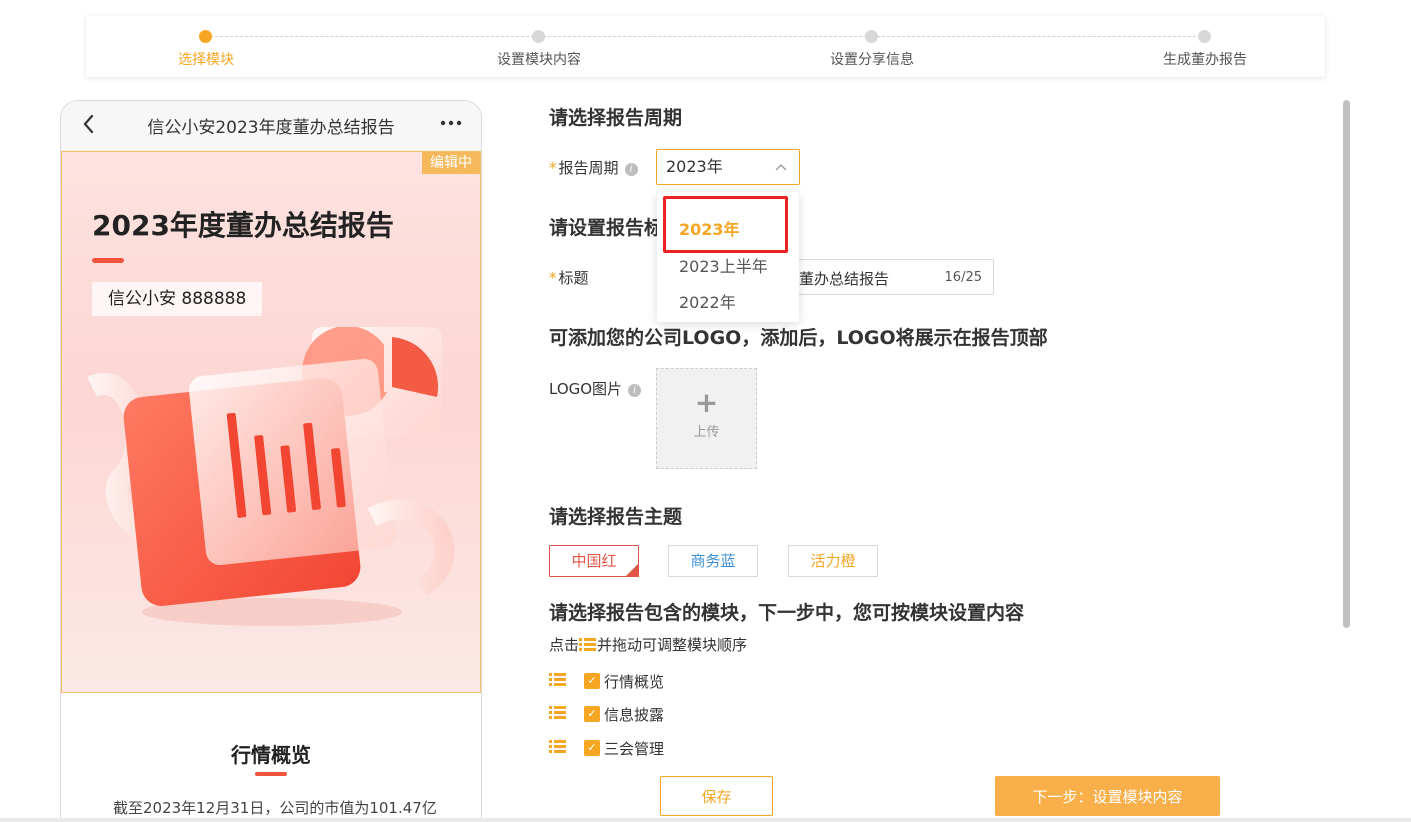  Describe the element at coordinates (451, 123) in the screenshot. I see `more-dots-icon` at that location.